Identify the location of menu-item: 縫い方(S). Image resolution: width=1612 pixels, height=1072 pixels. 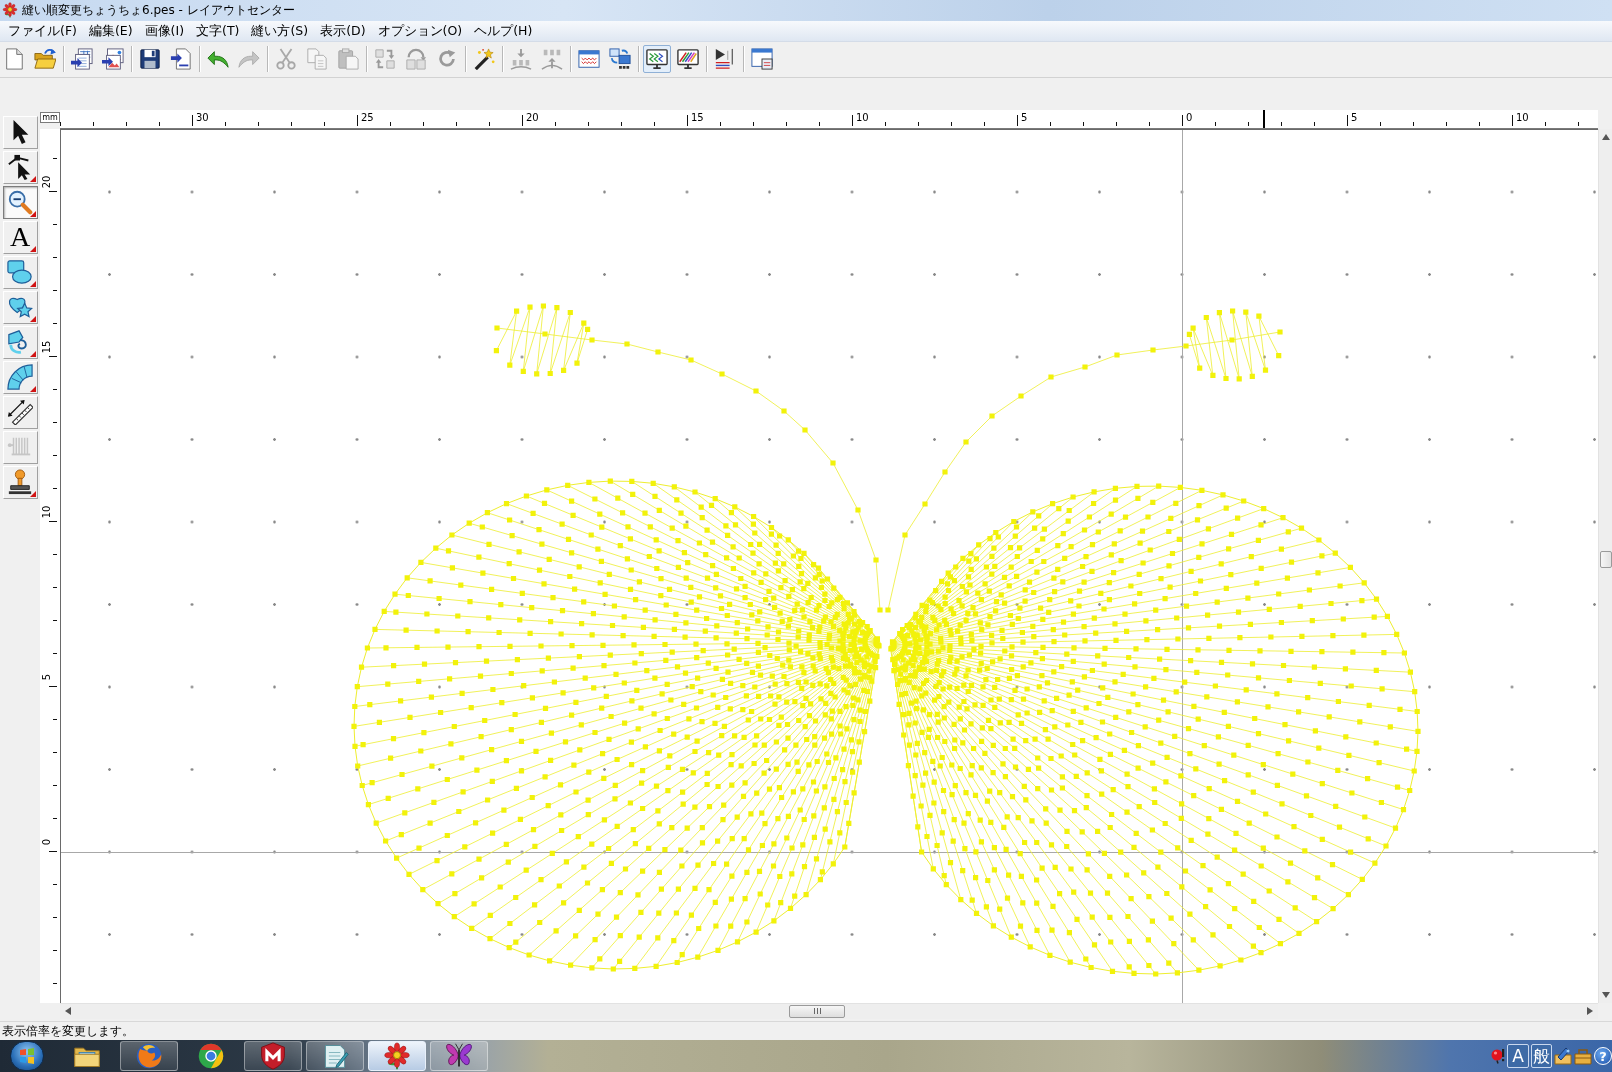
(280, 30).